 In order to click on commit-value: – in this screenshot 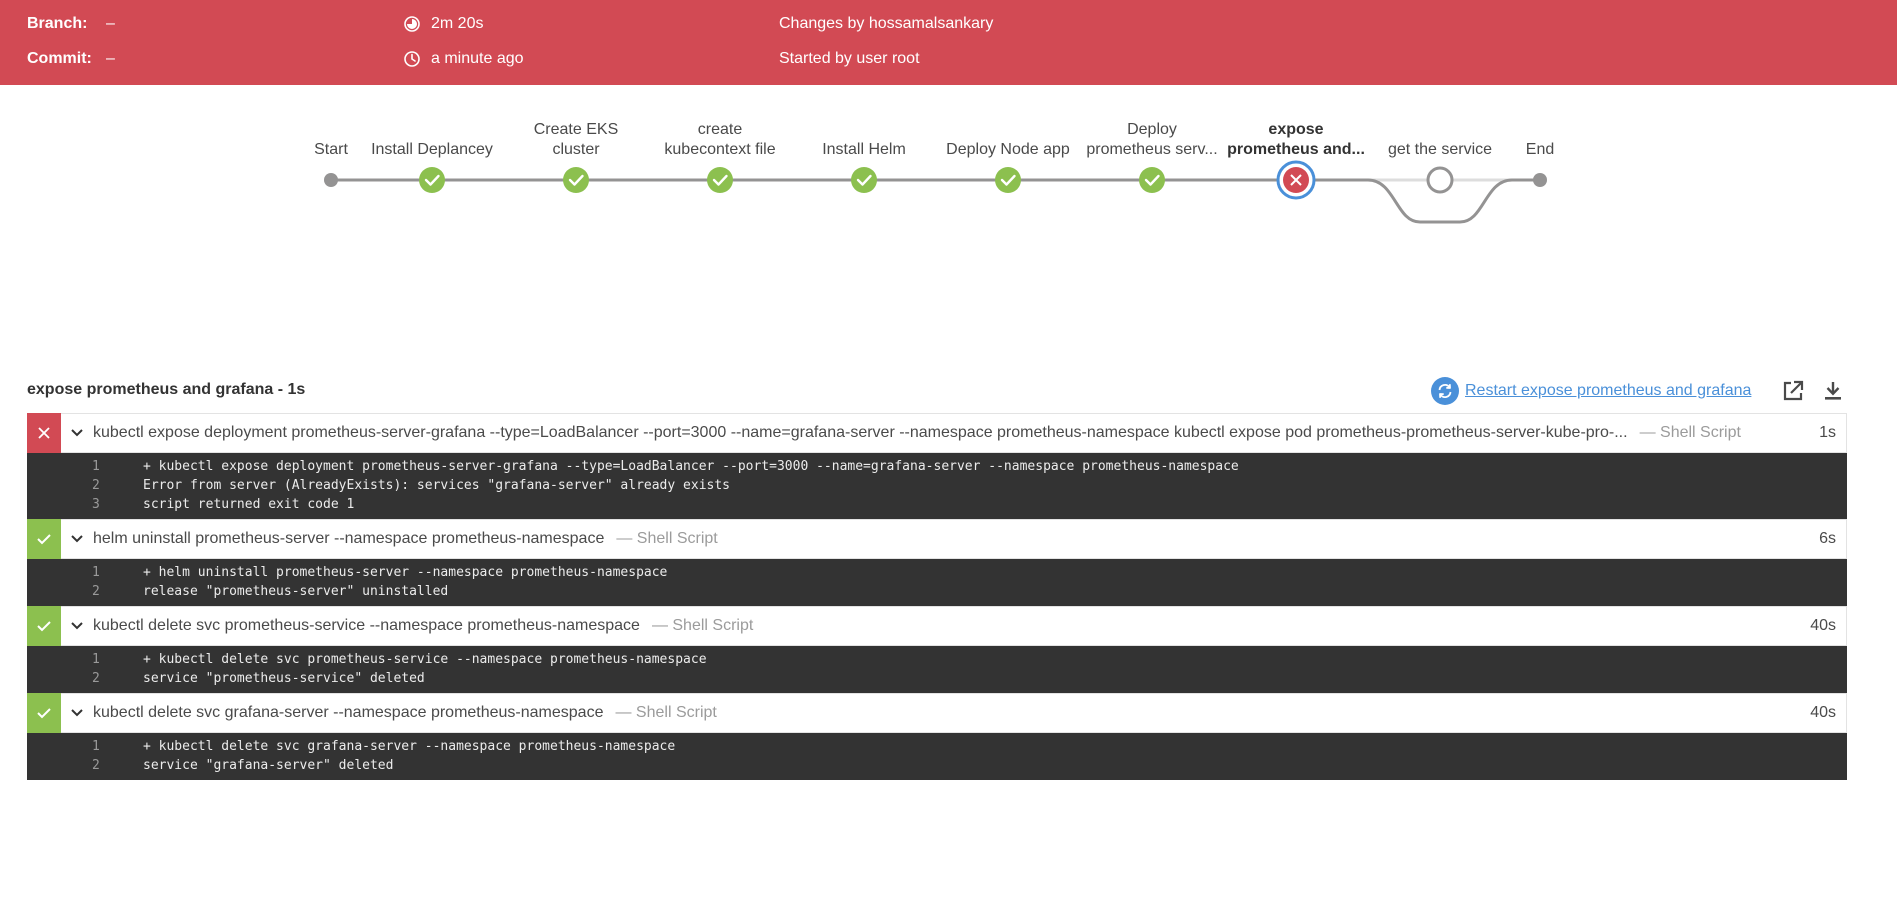, I will do `click(110, 58)`.